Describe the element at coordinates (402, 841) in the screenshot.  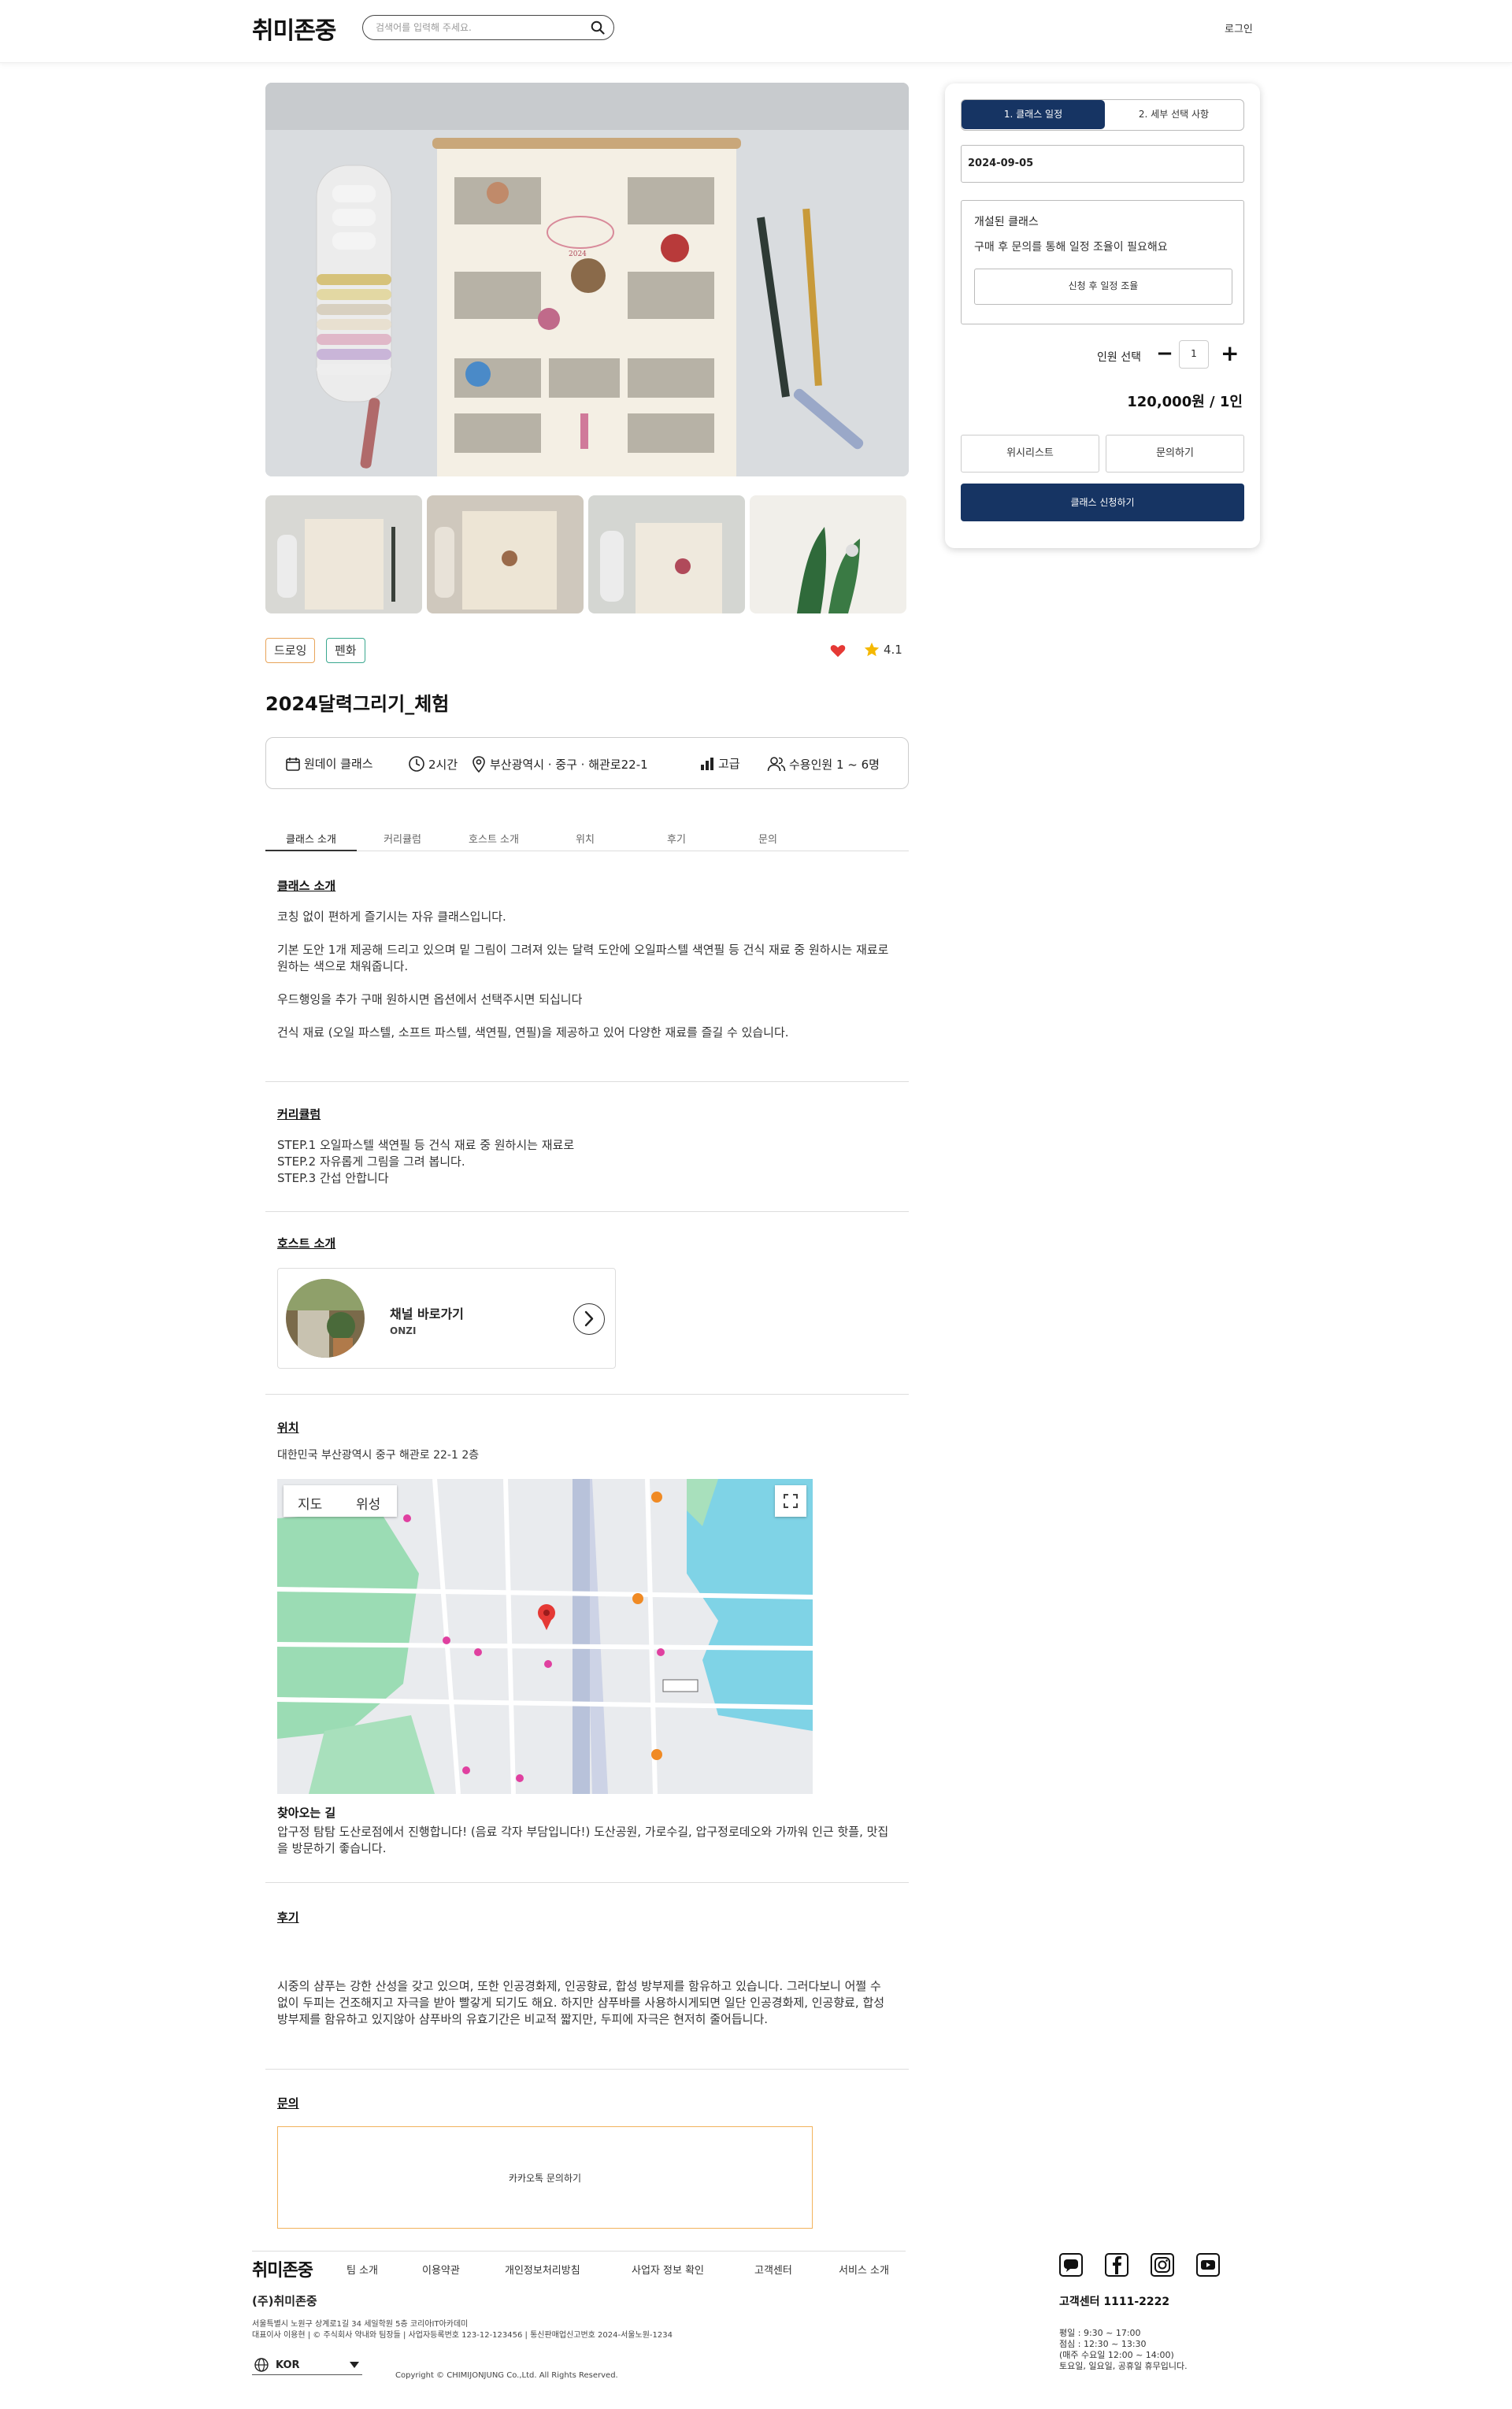
I see `tab-curriculum: 커리큘럼` at that location.